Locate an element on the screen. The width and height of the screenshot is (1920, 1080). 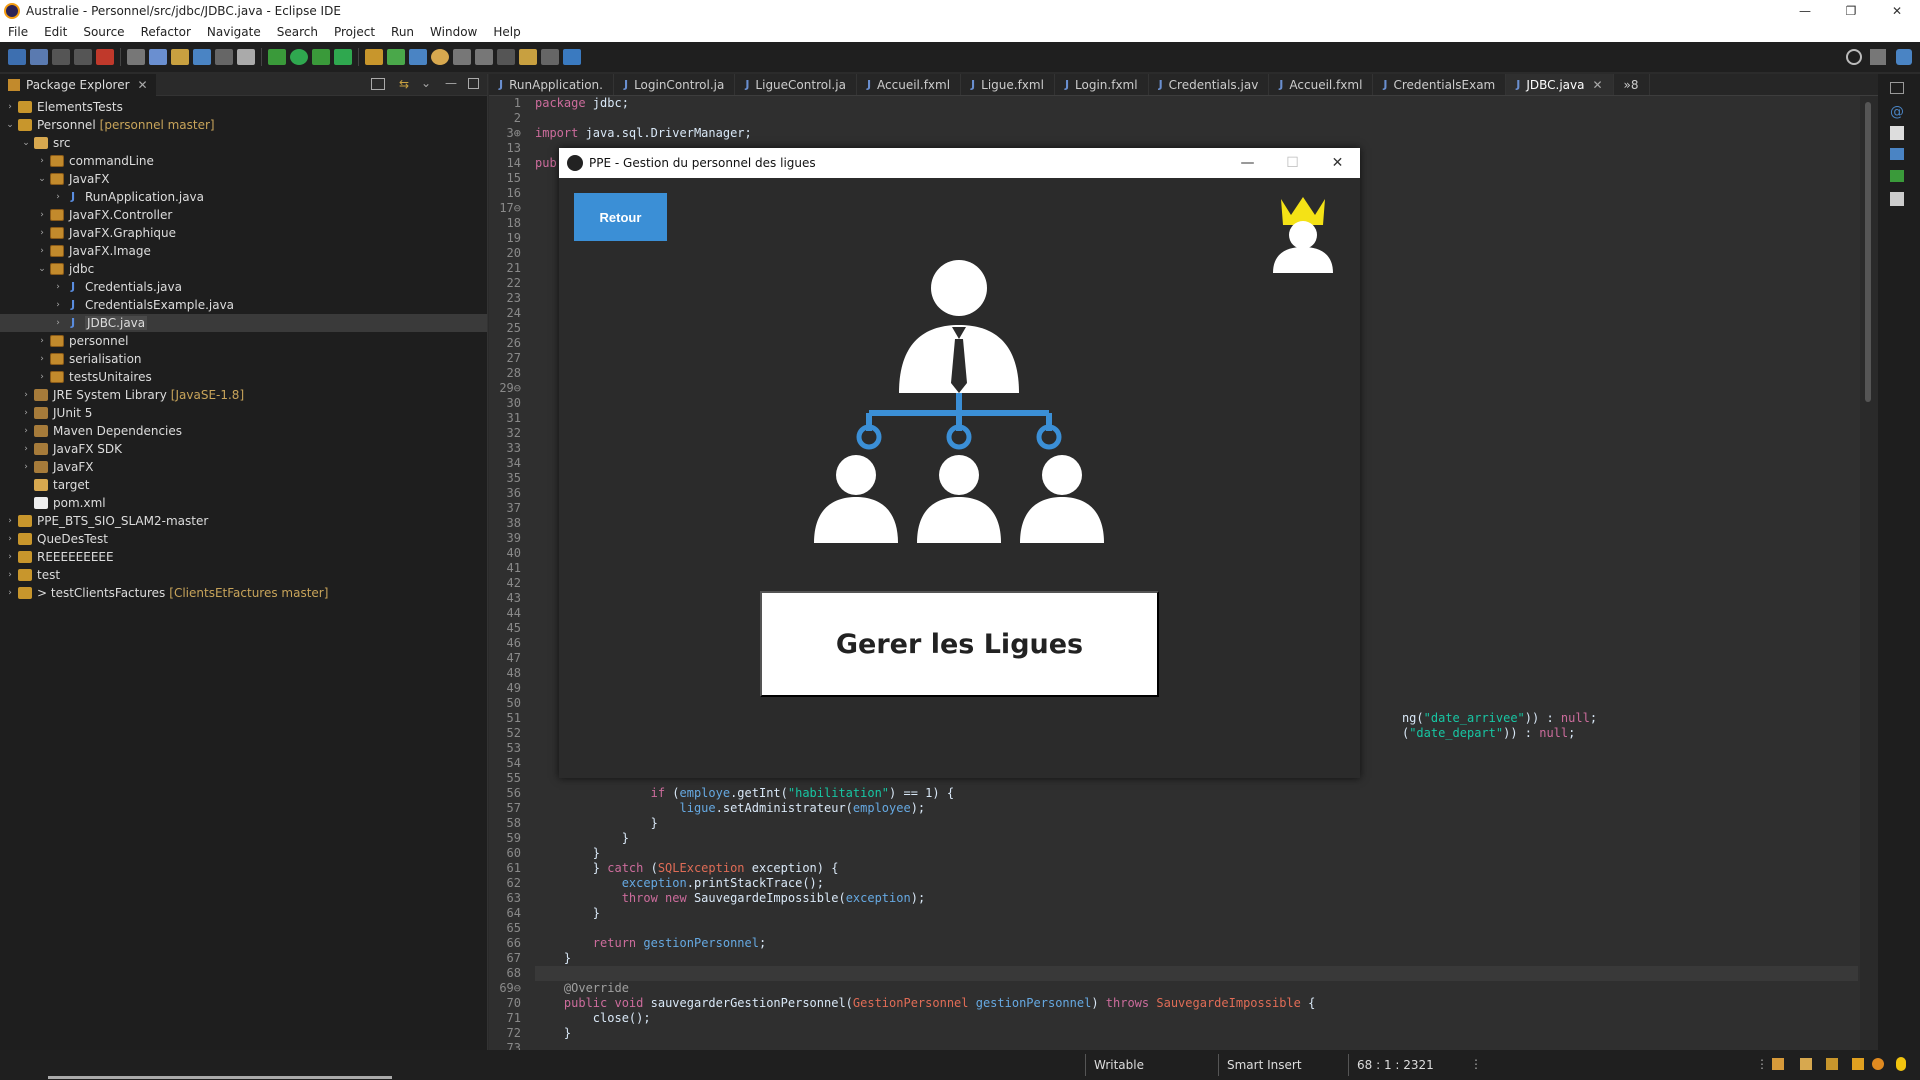
link-with-editor-icon: ⇆ is located at coordinates (404, 84).